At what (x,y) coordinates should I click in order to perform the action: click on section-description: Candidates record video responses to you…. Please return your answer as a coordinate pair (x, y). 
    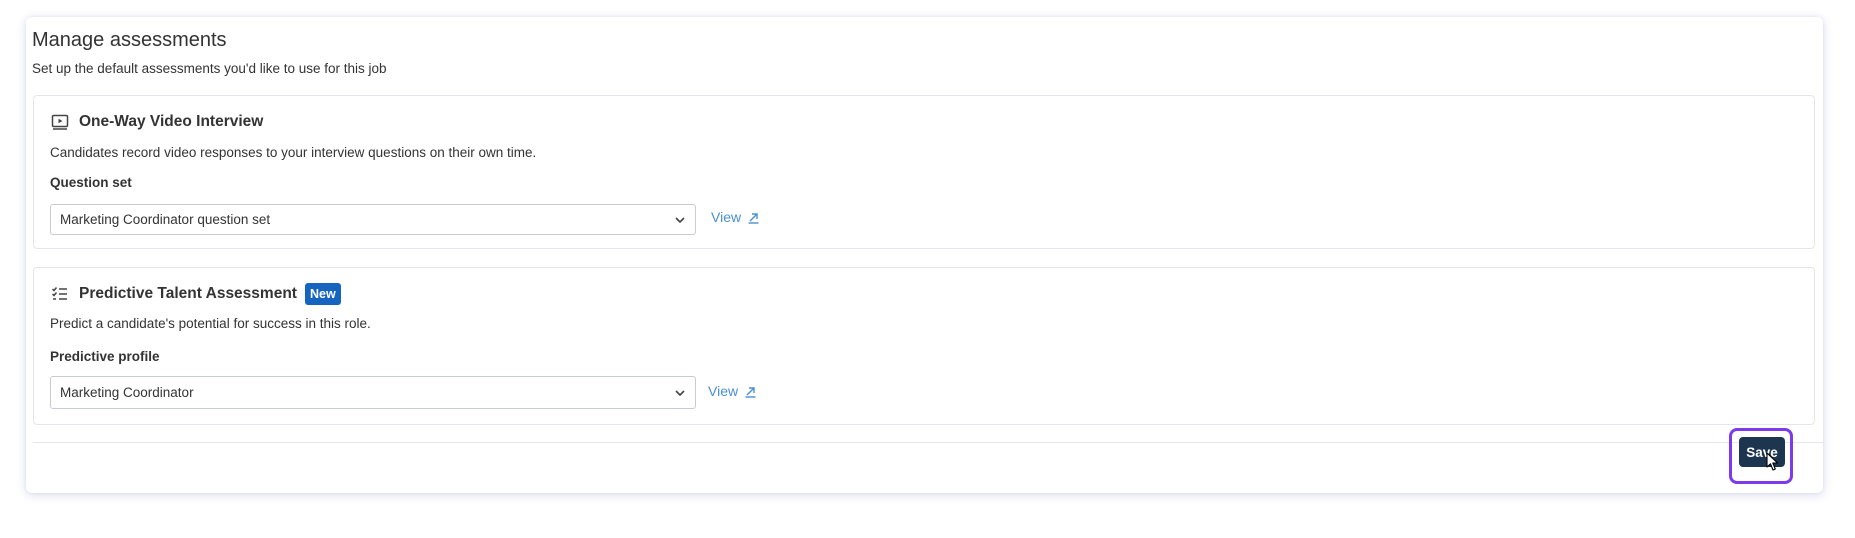
    Looking at the image, I should click on (293, 152).